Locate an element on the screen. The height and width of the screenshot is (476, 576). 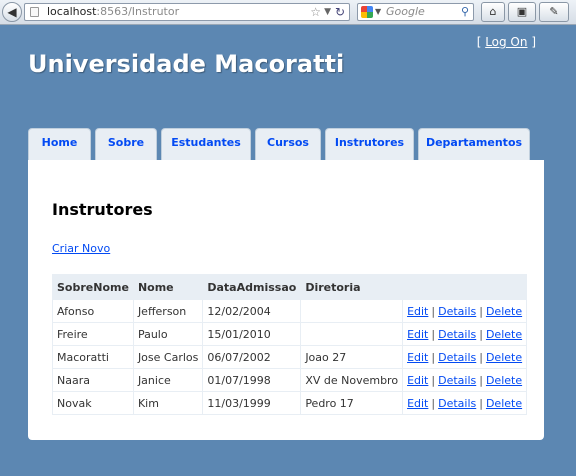
cell-dataadmissao: 12/02/2004 is located at coordinates (252, 311).